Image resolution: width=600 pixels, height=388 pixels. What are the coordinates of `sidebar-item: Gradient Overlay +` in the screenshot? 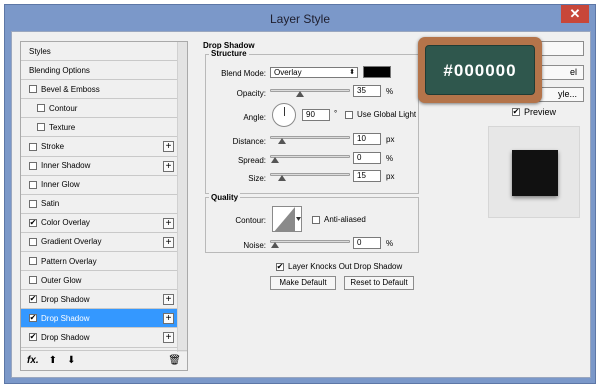 It's located at (99, 243).